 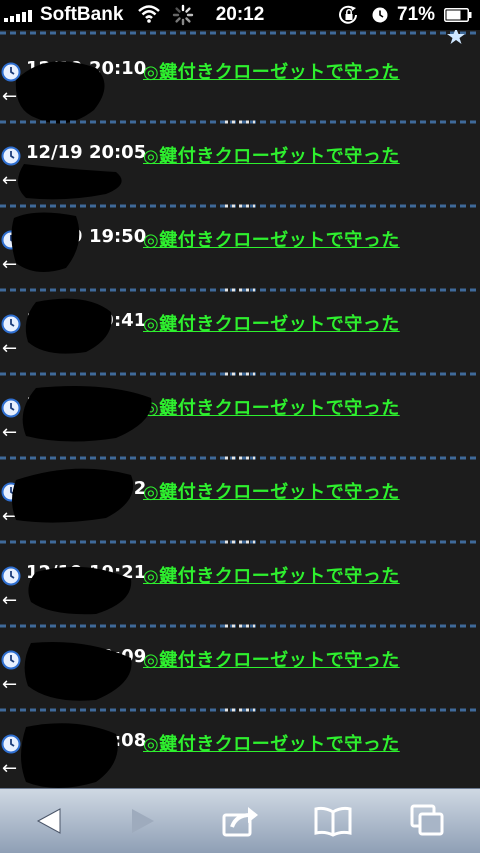 I want to click on bookmarks-book-icon, so click(x=333, y=821).